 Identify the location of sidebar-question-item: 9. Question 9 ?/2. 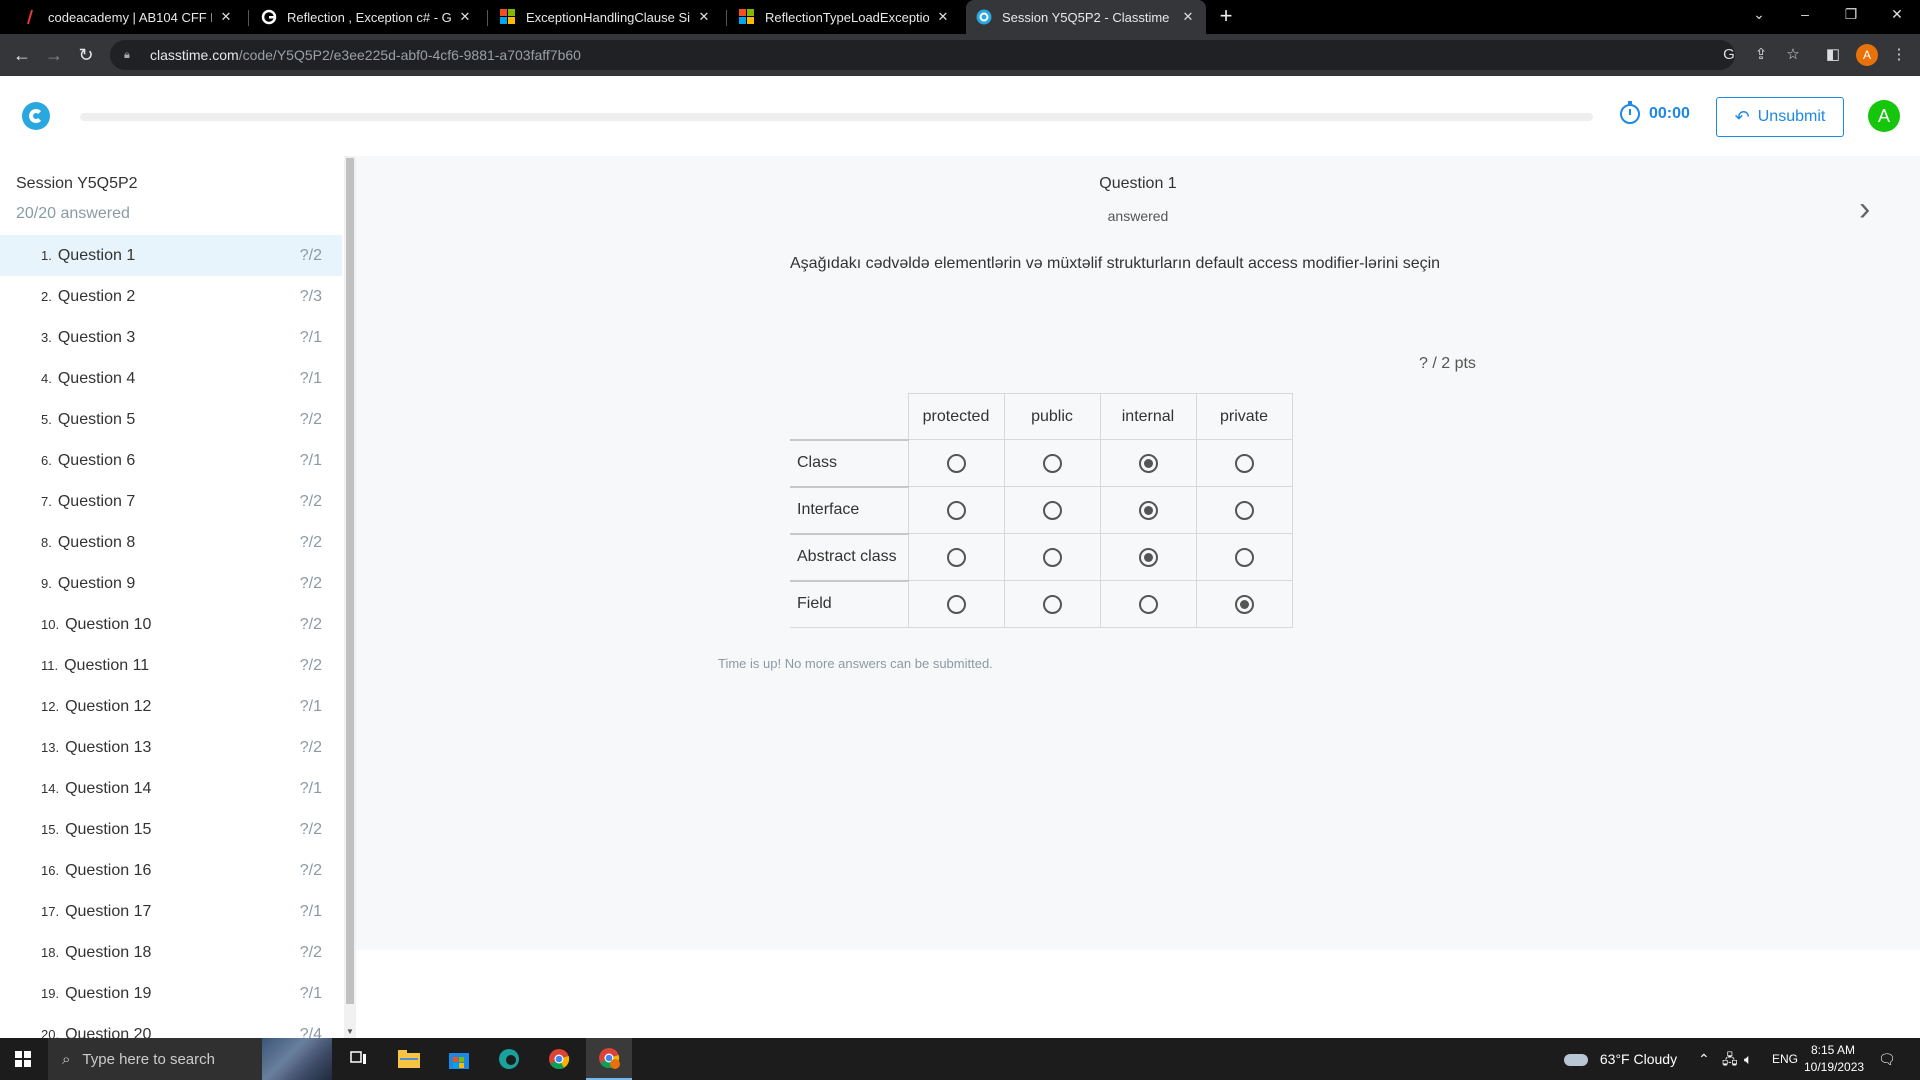
(171, 583).